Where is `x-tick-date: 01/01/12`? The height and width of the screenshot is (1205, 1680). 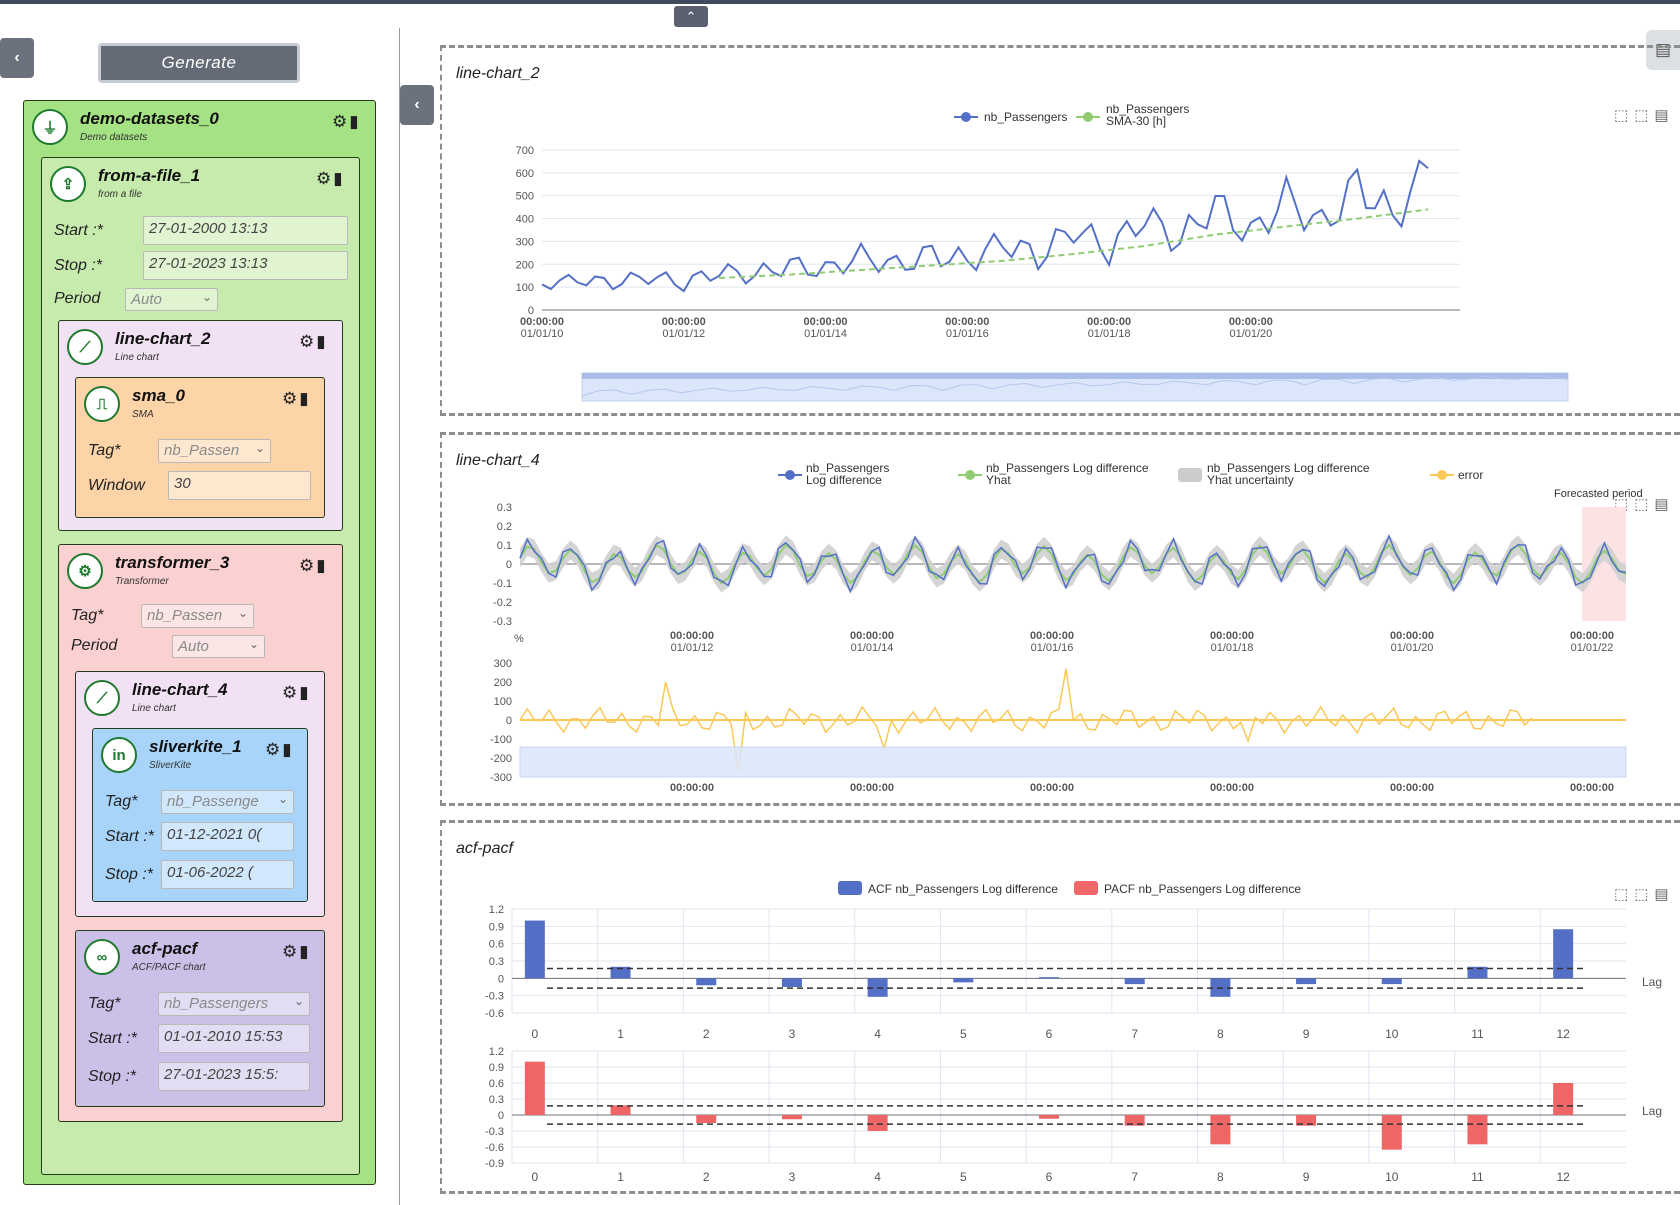
x-tick-date: 01/01/12 is located at coordinates (692, 648).